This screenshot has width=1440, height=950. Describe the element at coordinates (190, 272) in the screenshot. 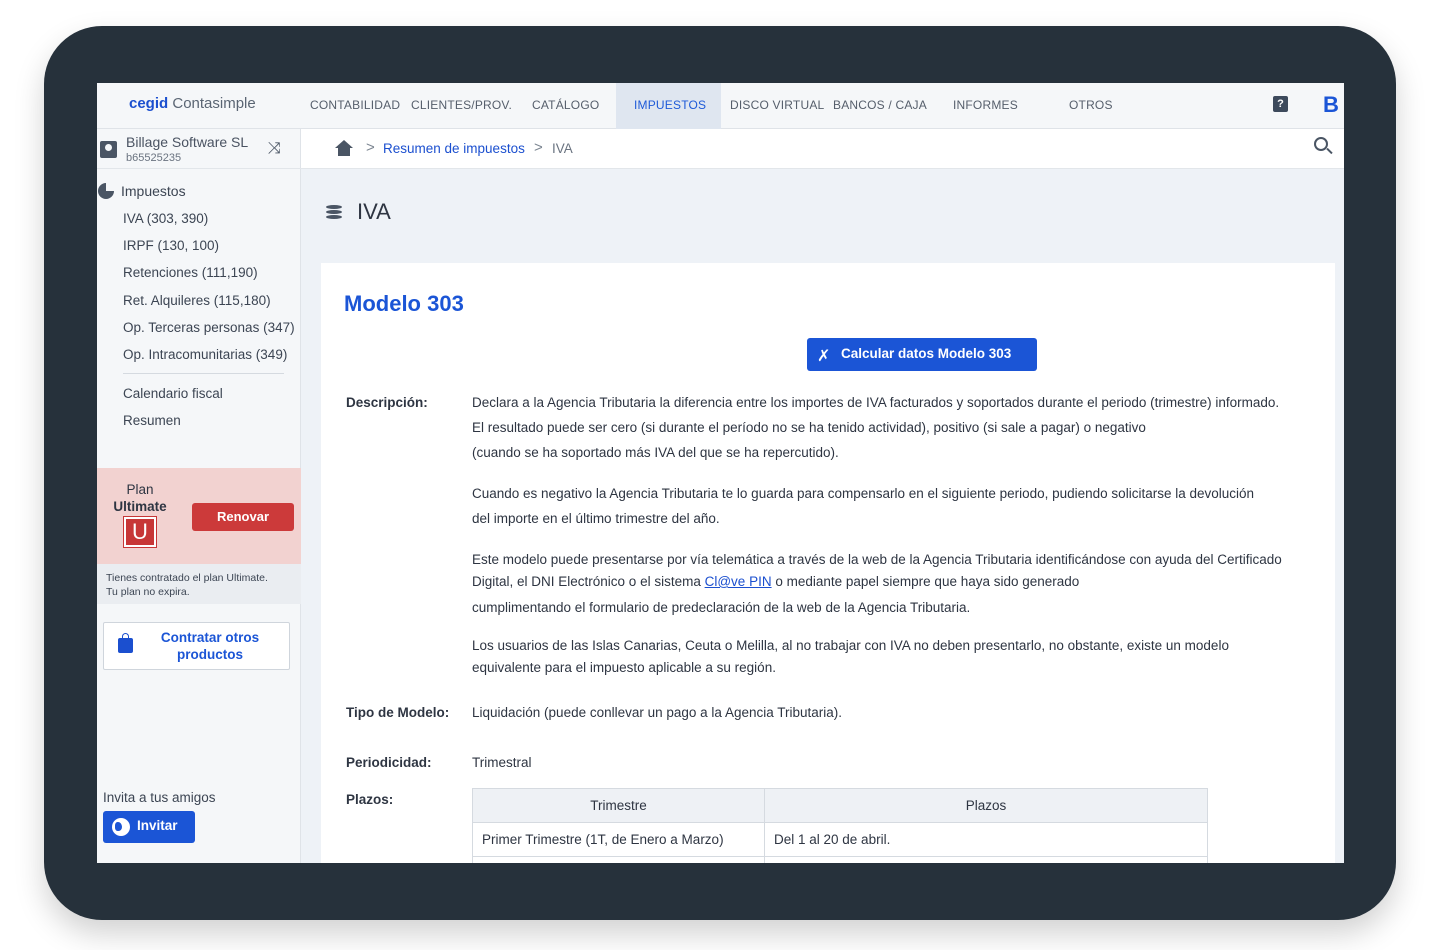

I see `sidebar-item-retenciones: Retenciones (111,190)` at that location.